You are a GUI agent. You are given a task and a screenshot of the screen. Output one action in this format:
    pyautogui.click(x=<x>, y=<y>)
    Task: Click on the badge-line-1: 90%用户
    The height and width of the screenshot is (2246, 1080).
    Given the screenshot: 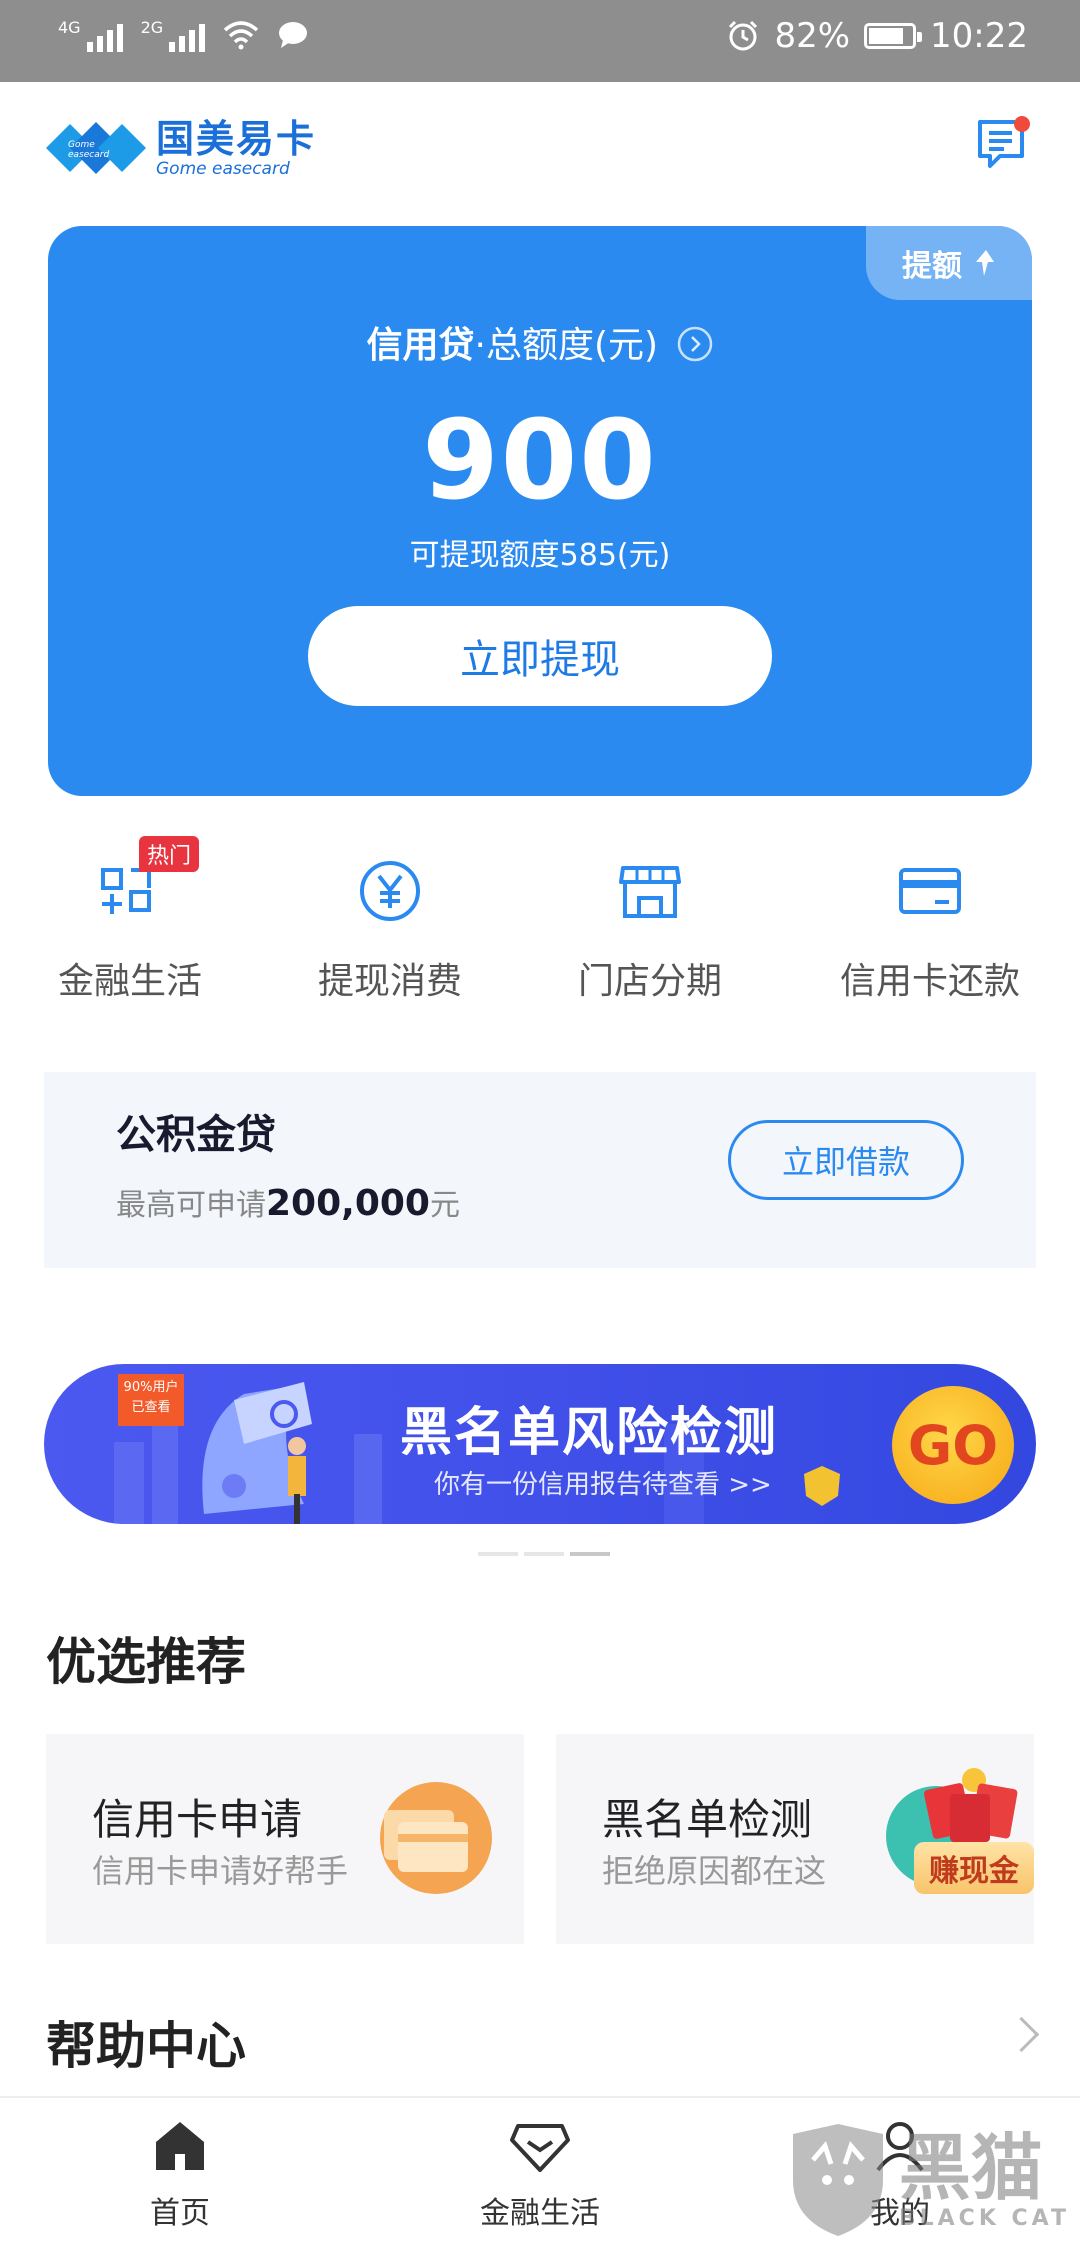 What is the action you would take?
    pyautogui.click(x=151, y=1387)
    